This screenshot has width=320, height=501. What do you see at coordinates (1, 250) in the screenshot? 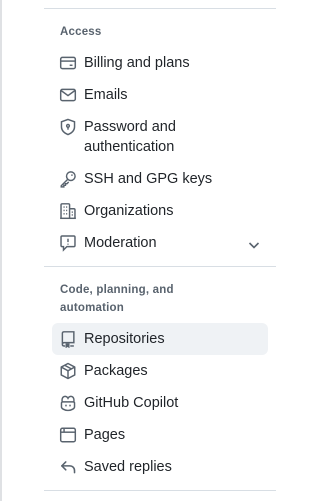
I see `sidebar-border` at bounding box center [1, 250].